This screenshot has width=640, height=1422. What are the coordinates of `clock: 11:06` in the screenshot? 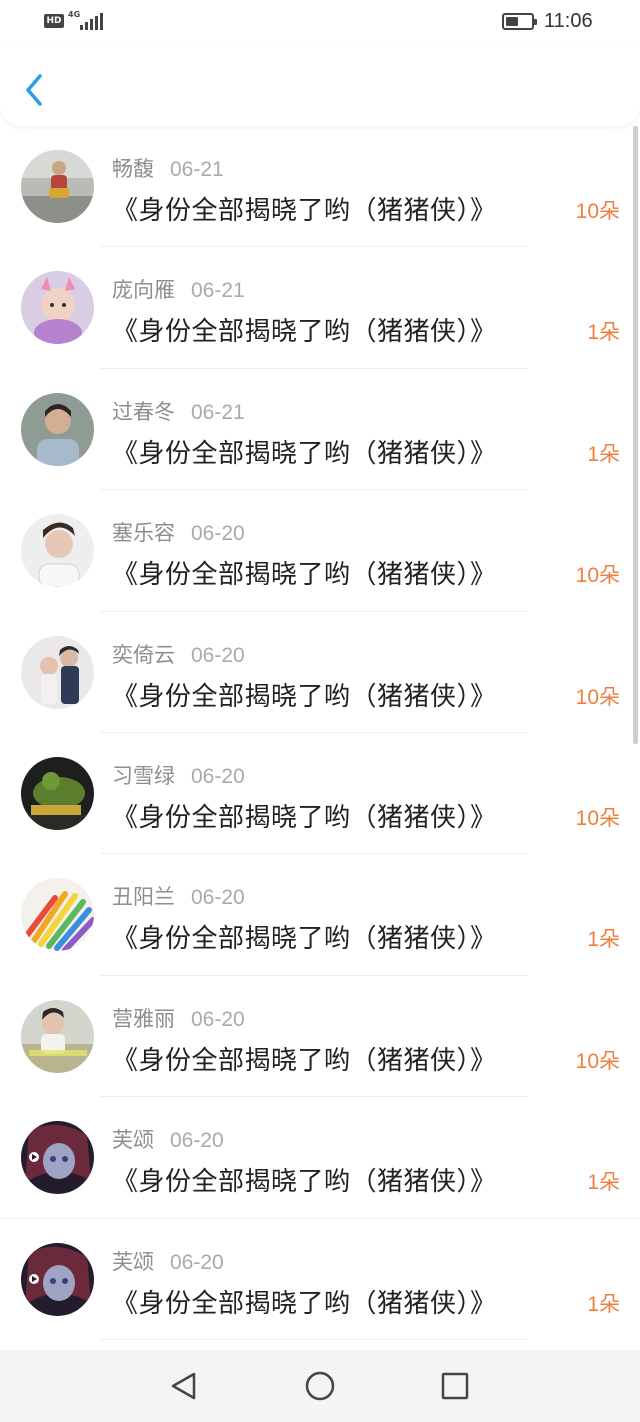 It's located at (568, 21).